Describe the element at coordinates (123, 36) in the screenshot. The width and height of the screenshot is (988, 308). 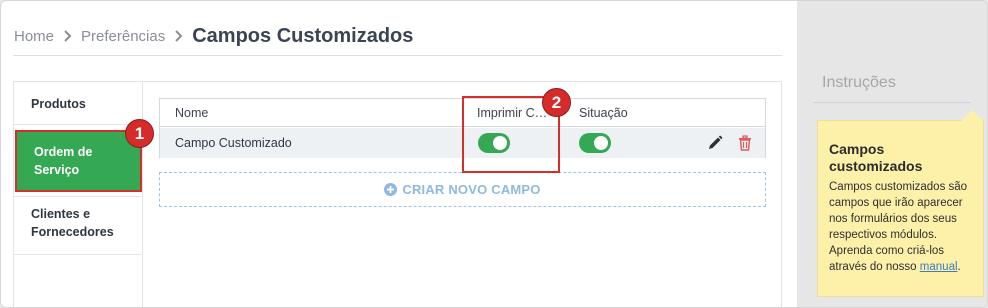
I see `breadcrumb-preferences: Preferências` at that location.